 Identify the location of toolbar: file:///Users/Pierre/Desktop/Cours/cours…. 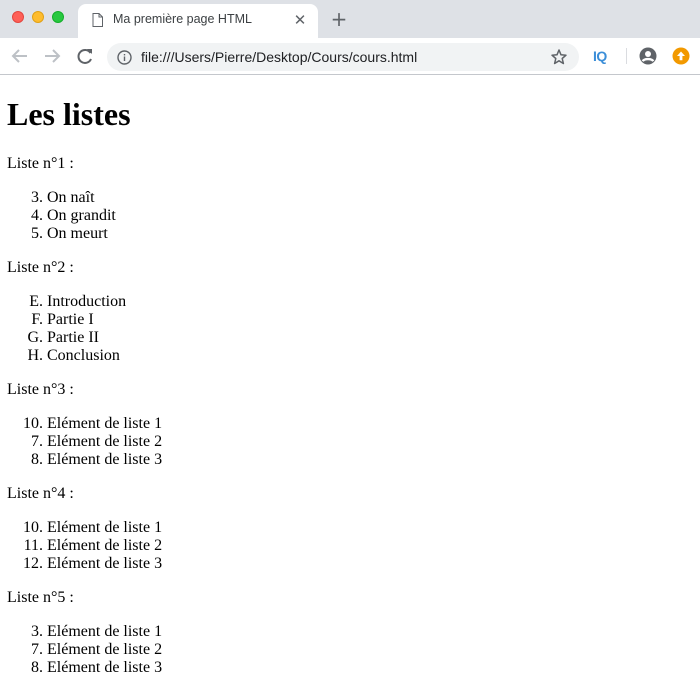
(350, 56).